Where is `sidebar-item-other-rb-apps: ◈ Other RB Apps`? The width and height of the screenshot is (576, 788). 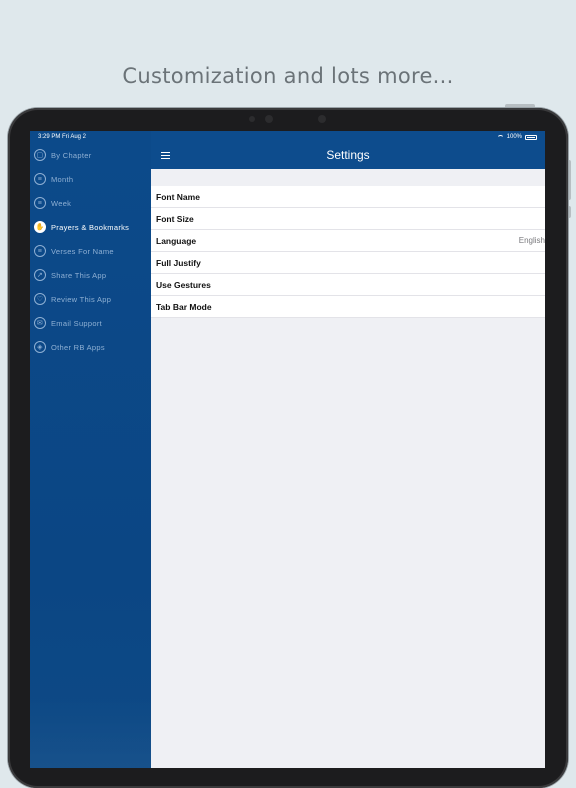 sidebar-item-other-rb-apps: ◈ Other RB Apps is located at coordinates (69, 347).